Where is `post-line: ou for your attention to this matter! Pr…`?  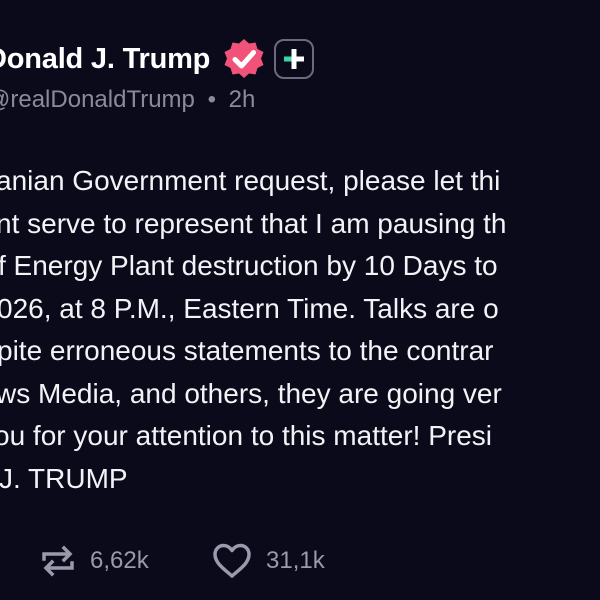
post-line: ou for your attention to this matter! Pr… is located at coordinates (246, 435).